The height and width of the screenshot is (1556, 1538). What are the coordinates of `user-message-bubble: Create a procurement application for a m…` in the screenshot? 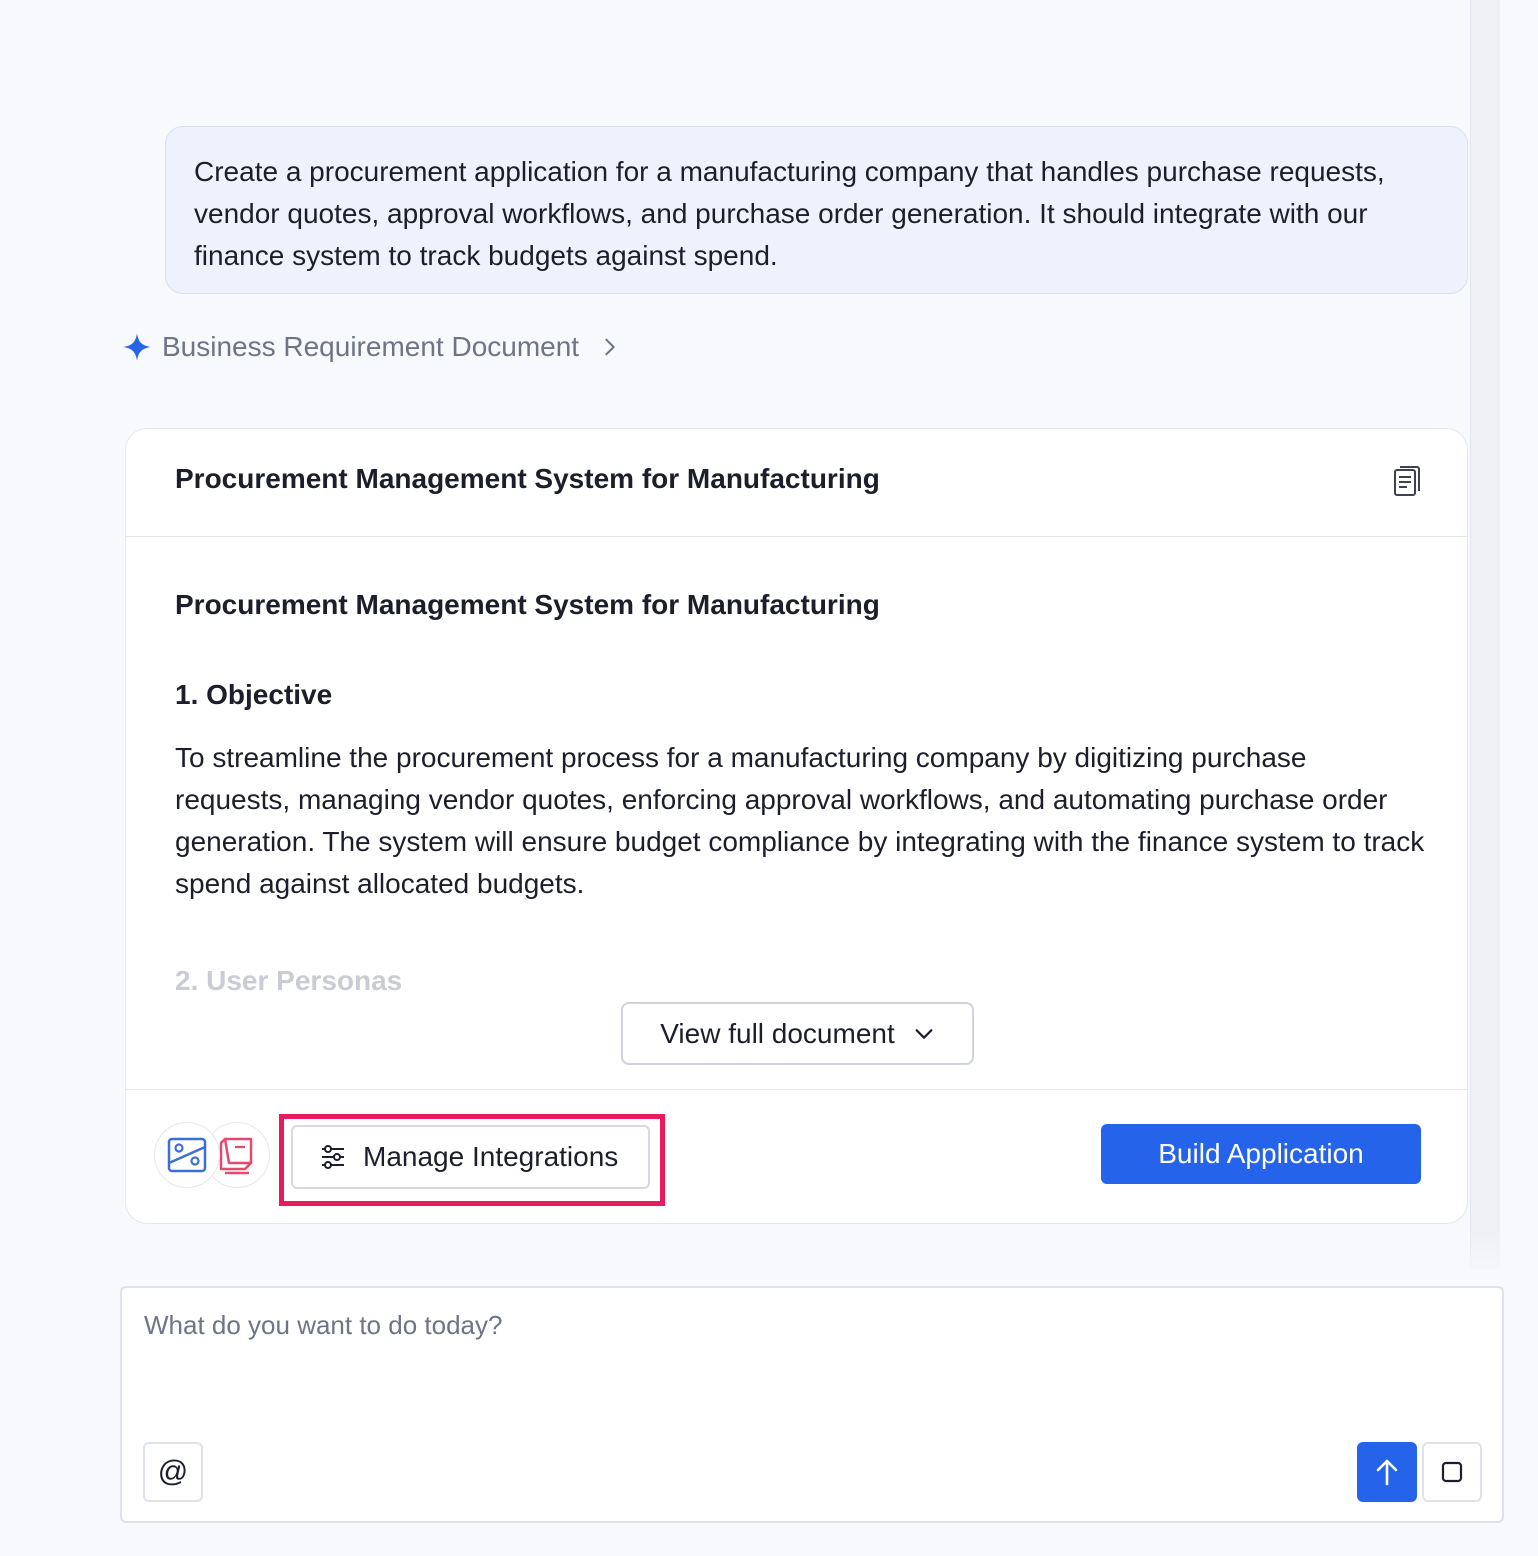 It's located at (816, 210).